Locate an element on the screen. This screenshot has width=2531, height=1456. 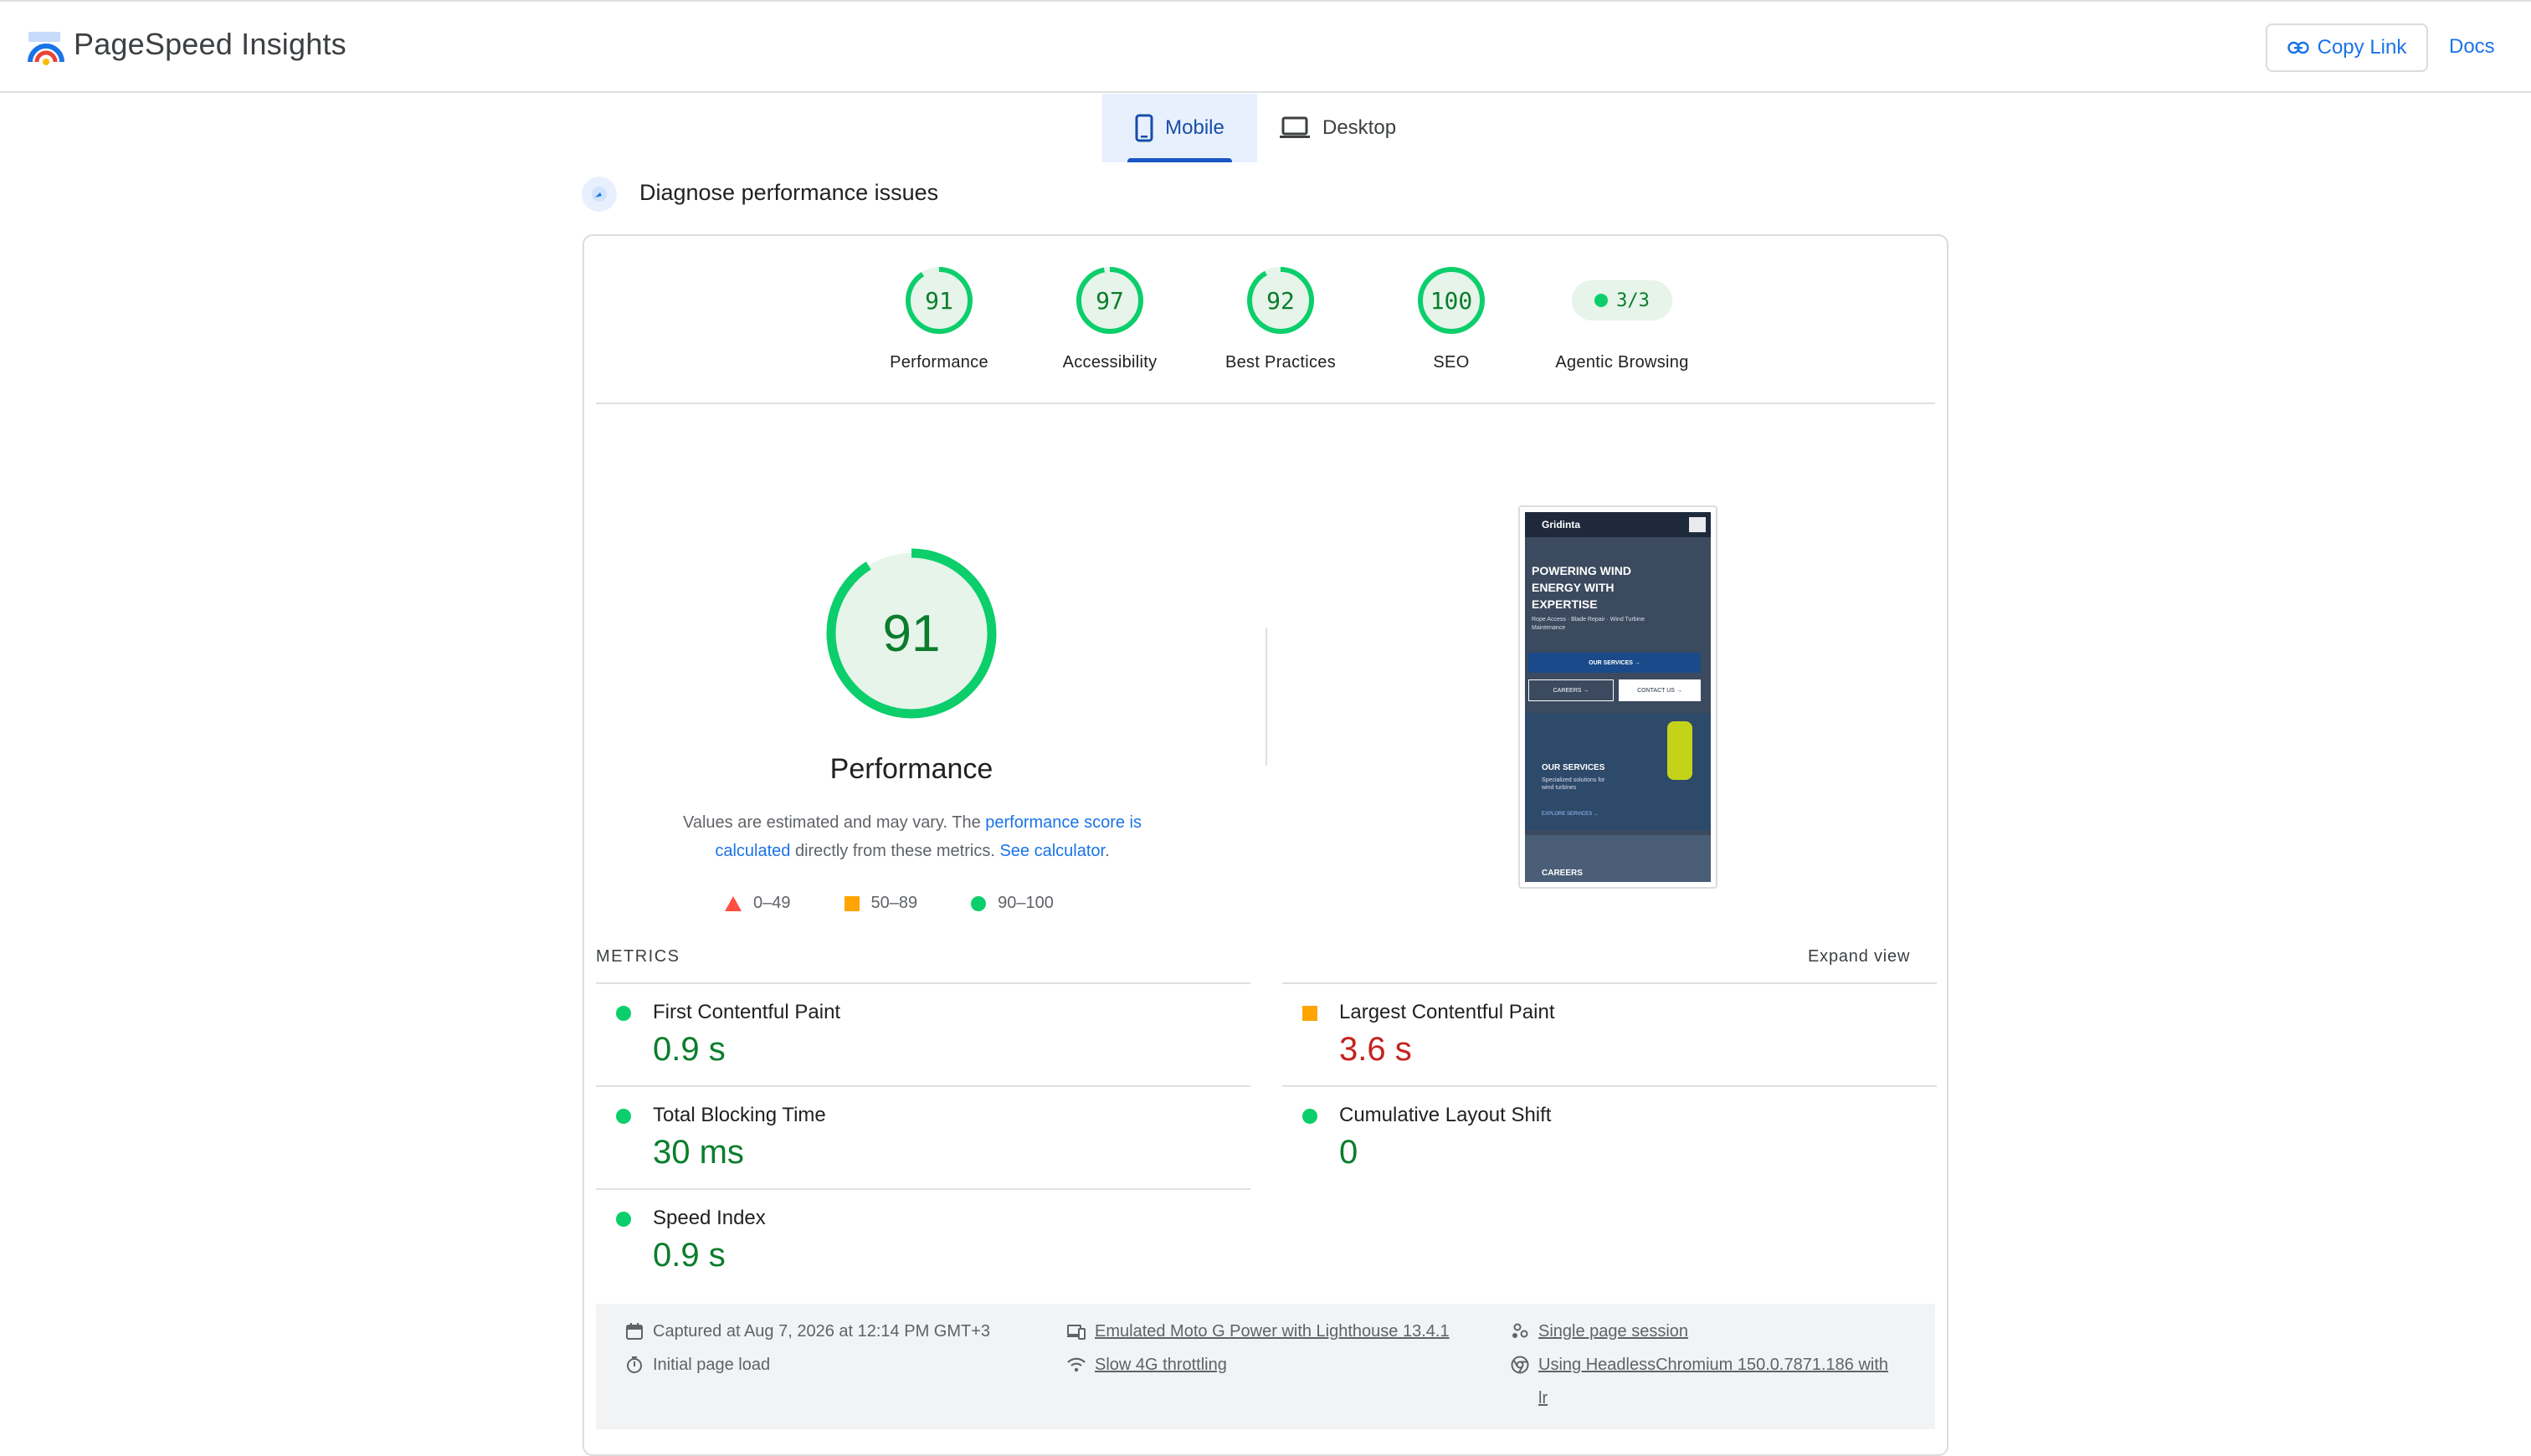
site-contact-button: CONTACT US → is located at coordinates (1660, 690).